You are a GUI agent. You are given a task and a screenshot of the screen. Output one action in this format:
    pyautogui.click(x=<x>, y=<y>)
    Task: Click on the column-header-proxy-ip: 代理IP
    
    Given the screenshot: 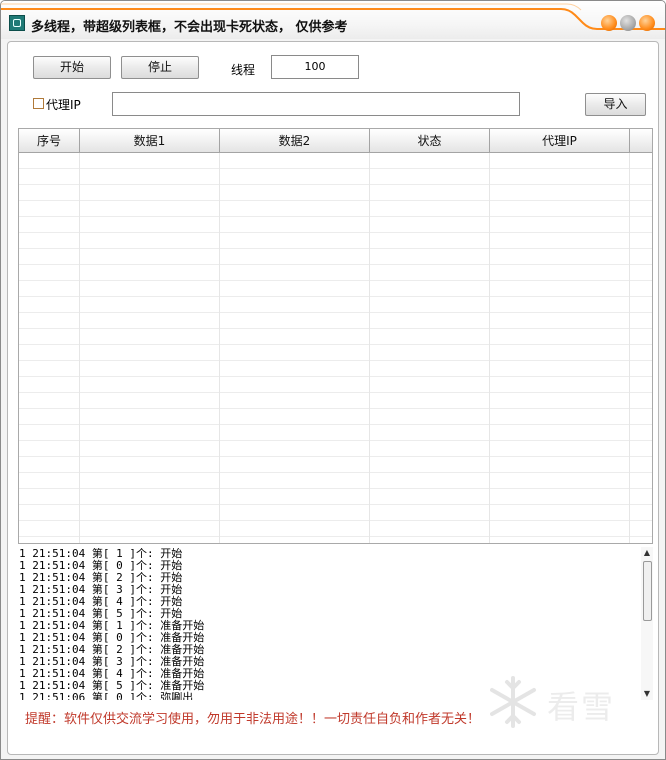 What is the action you would take?
    pyautogui.click(x=560, y=141)
    